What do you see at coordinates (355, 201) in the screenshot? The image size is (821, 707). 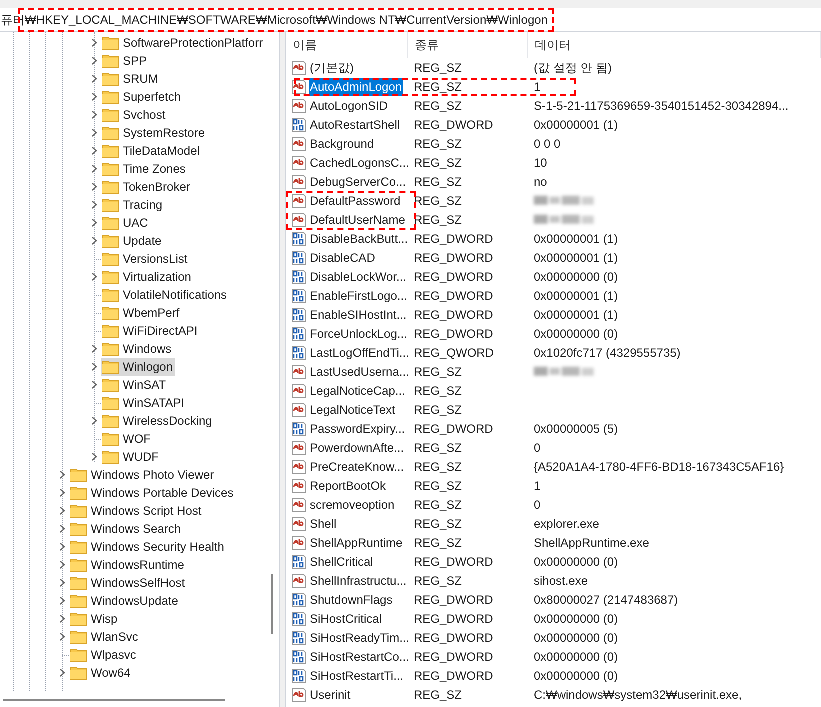 I see `value-name: DefaultPassword` at bounding box center [355, 201].